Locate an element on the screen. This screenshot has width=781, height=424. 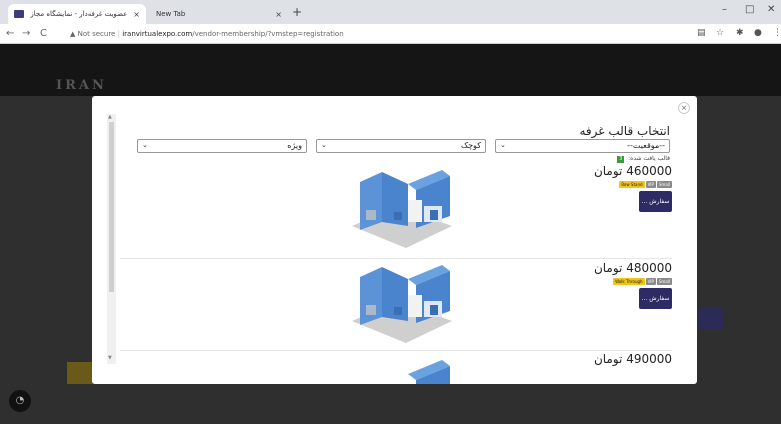
size-select: کوچک ⌄ is located at coordinates (401, 146).